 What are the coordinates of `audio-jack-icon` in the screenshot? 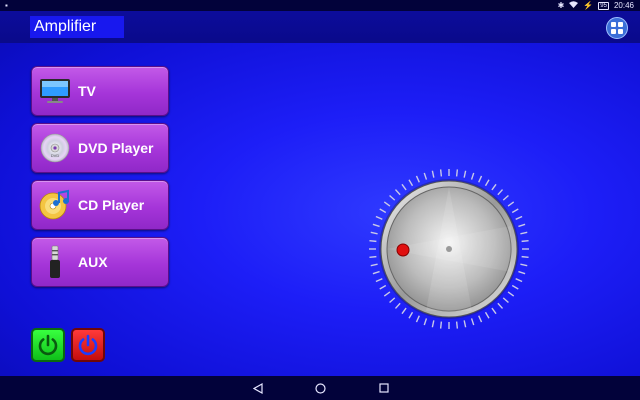 It's located at (55, 262).